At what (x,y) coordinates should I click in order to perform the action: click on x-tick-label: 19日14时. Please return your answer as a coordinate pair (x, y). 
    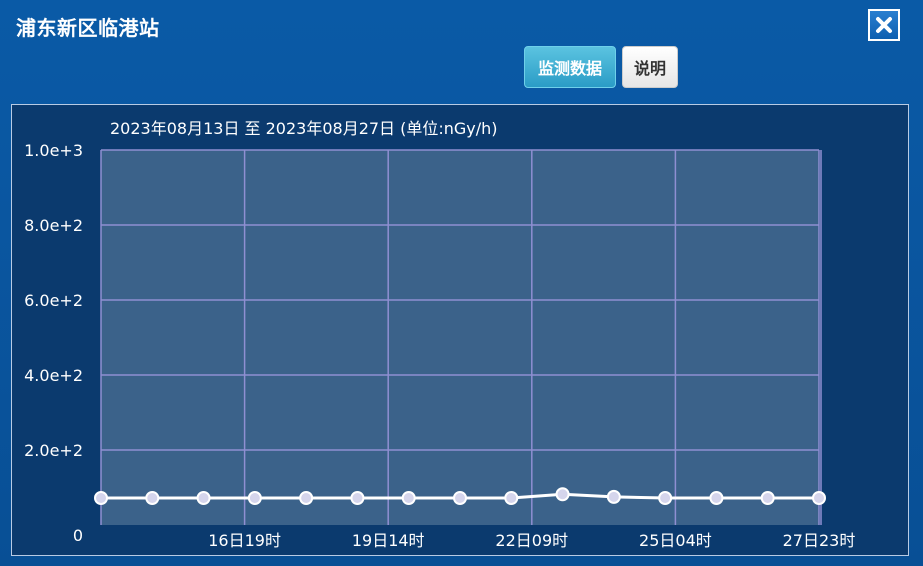
    Looking at the image, I should click on (388, 540).